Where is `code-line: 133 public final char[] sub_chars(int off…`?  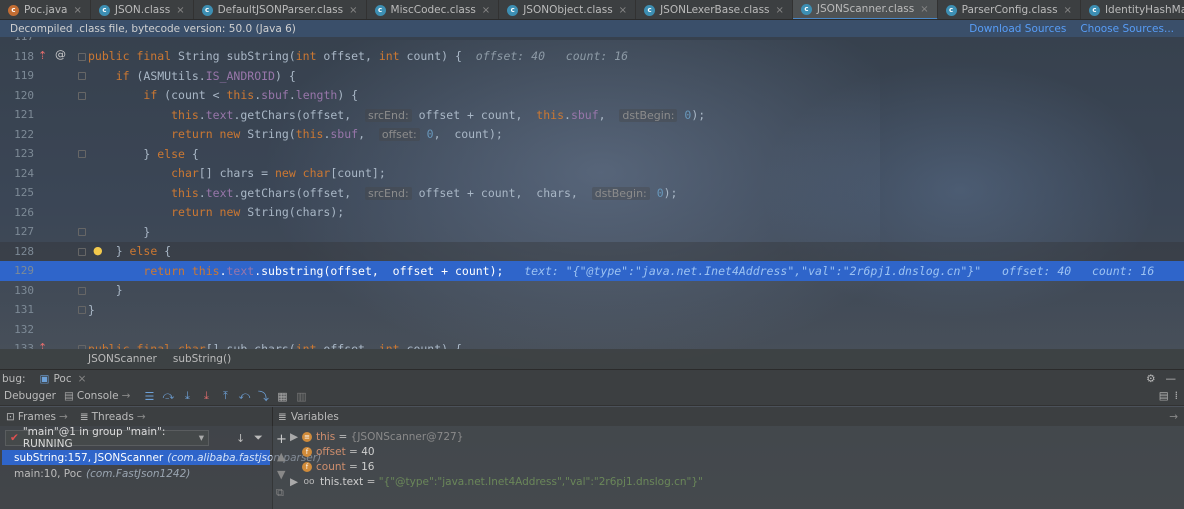 code-line: 133 public final char[] sub_chars(int off… is located at coordinates (592, 344).